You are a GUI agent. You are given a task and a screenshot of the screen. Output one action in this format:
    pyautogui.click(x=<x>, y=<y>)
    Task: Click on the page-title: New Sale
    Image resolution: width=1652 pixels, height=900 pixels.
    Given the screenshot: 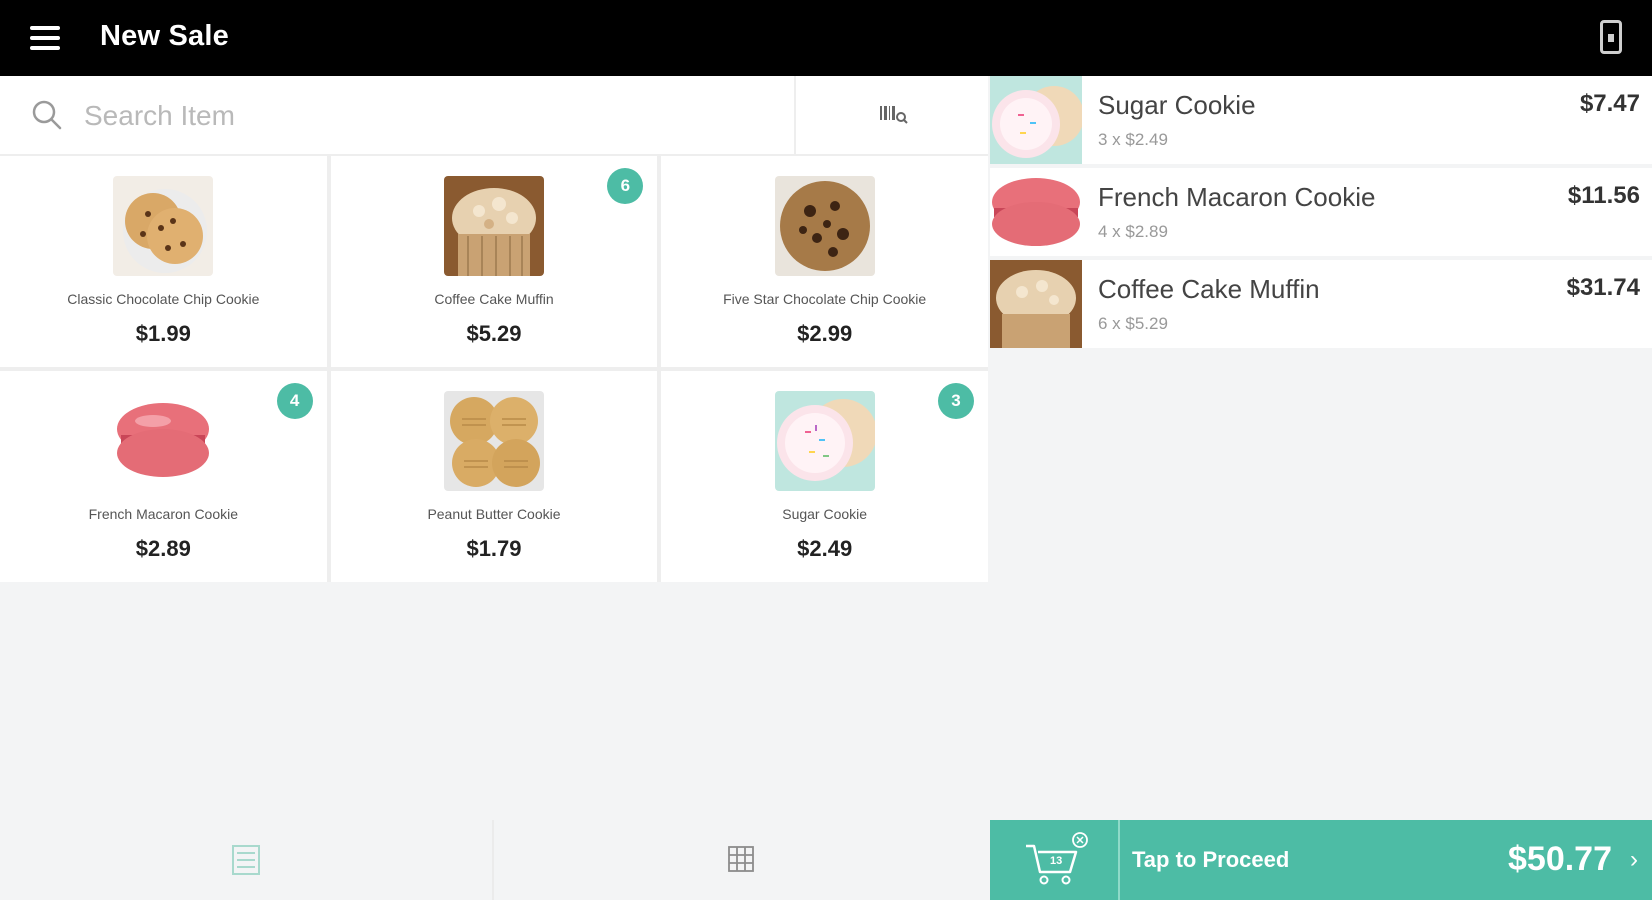 What is the action you would take?
    pyautogui.click(x=164, y=36)
    